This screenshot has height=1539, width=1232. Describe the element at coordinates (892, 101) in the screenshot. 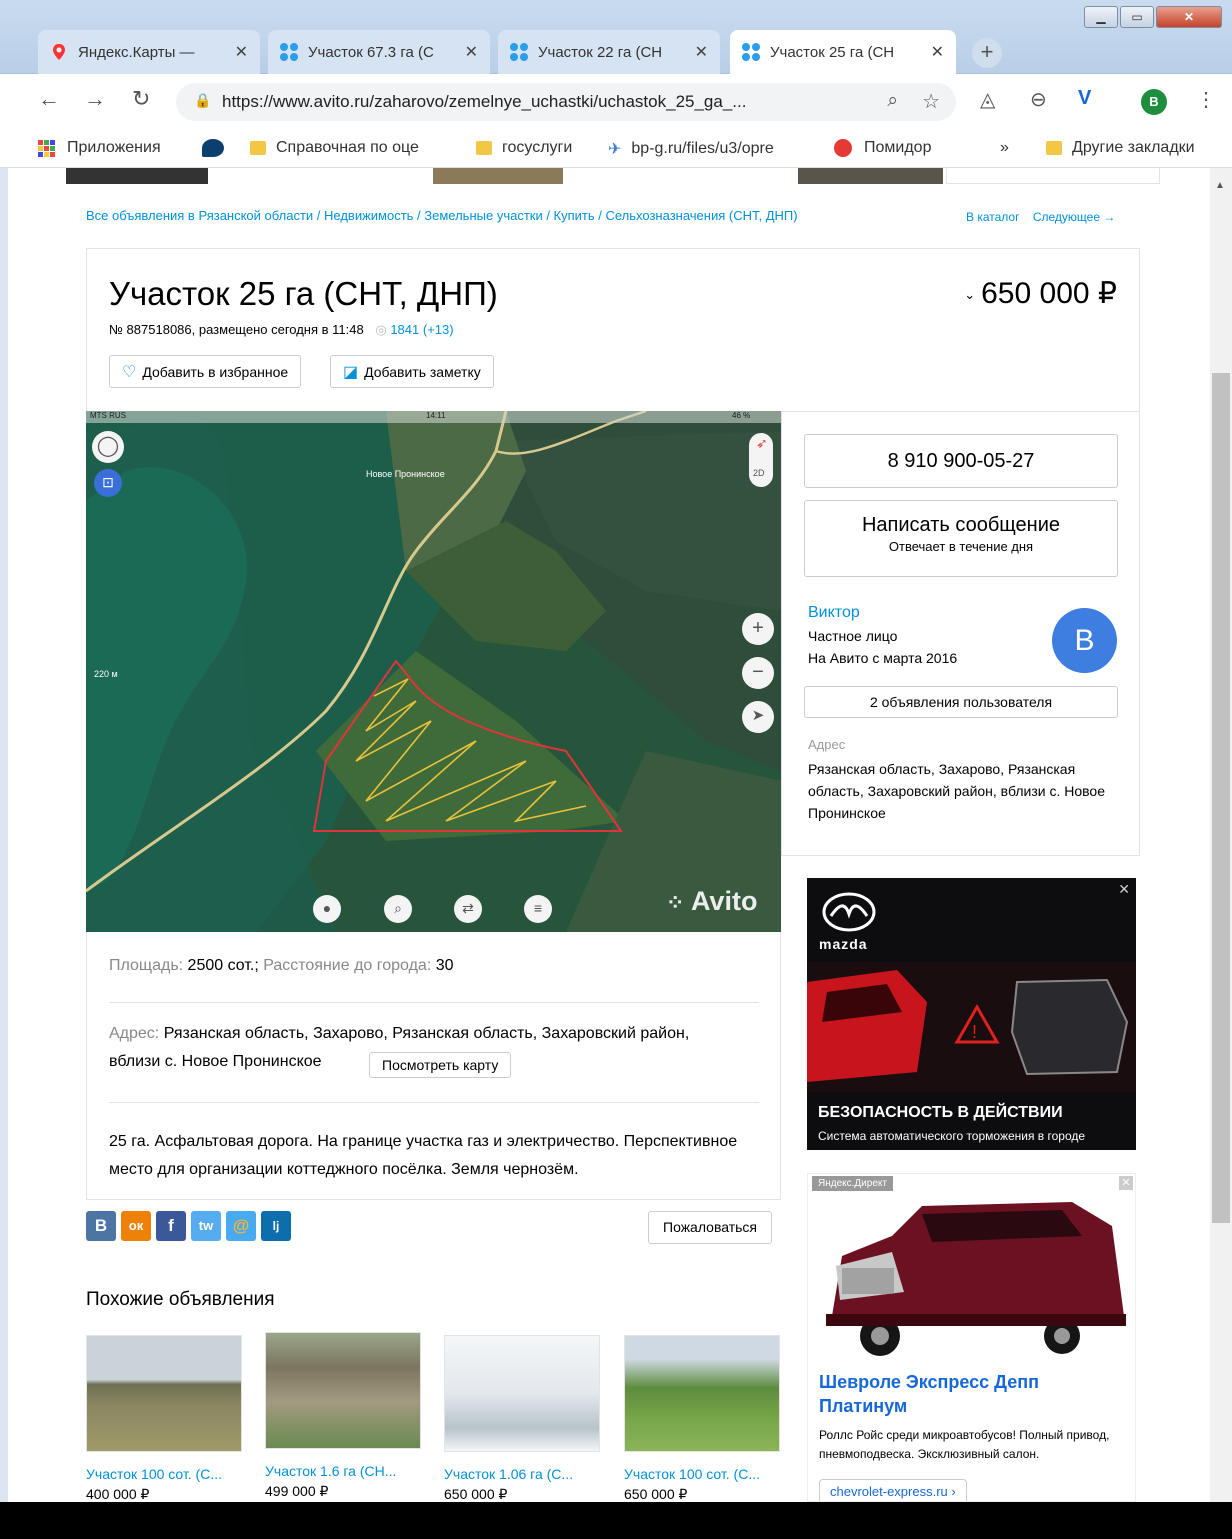

I see `zoom-icon: ⌕` at that location.